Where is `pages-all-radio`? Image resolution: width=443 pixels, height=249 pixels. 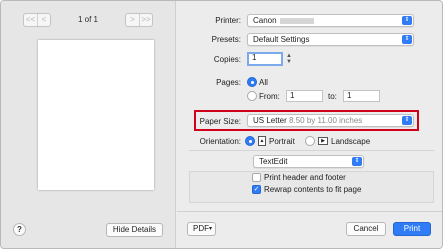 pages-all-radio is located at coordinates (252, 82).